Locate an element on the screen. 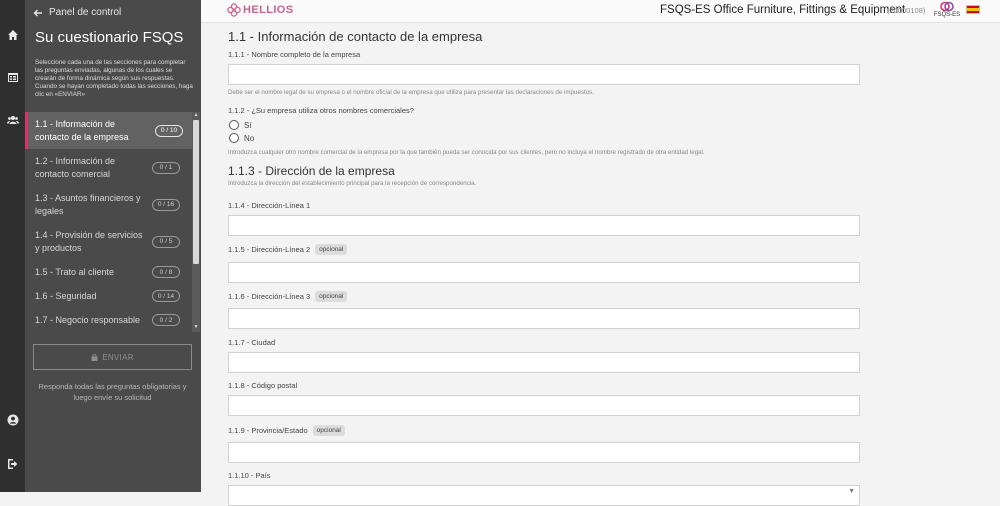  company-name-input is located at coordinates (544, 74).